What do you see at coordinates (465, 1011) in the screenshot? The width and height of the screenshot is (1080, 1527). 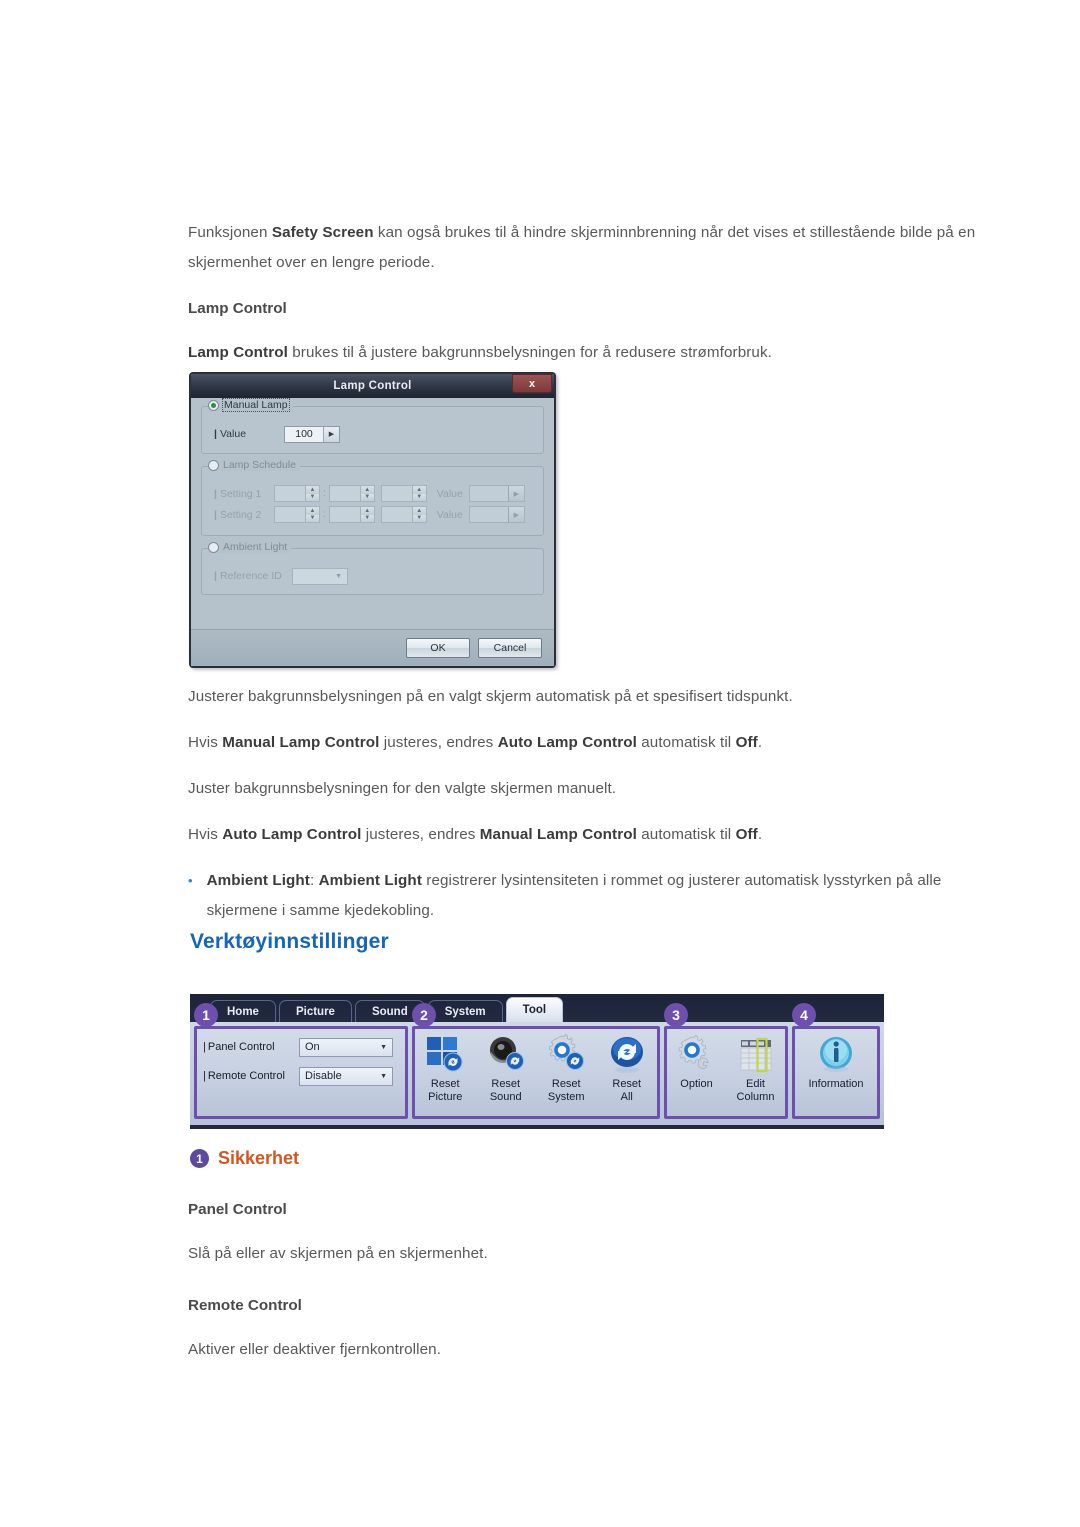 I see `tab-system: System` at bounding box center [465, 1011].